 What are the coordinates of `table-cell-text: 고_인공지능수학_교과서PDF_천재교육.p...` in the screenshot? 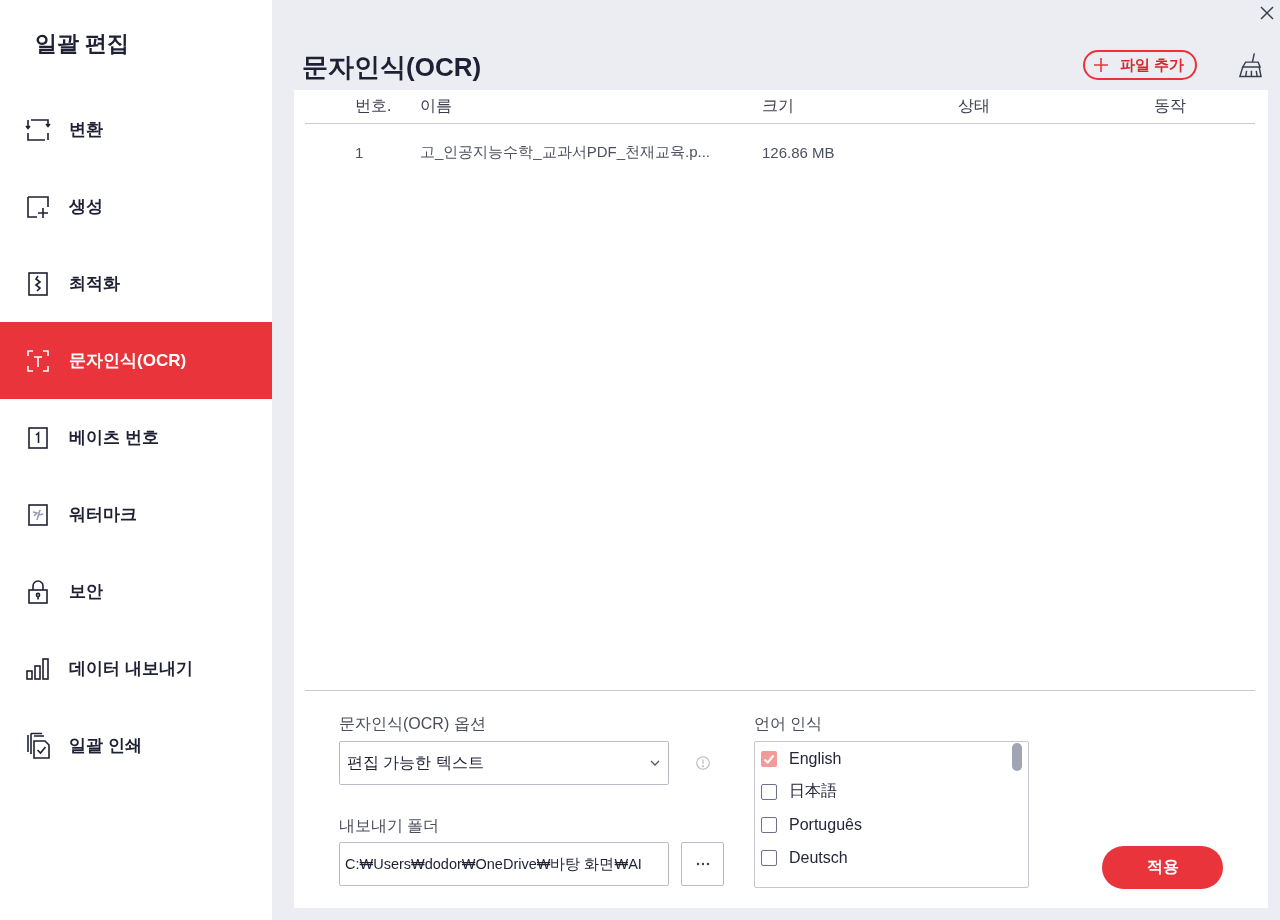 It's located at (565, 152).